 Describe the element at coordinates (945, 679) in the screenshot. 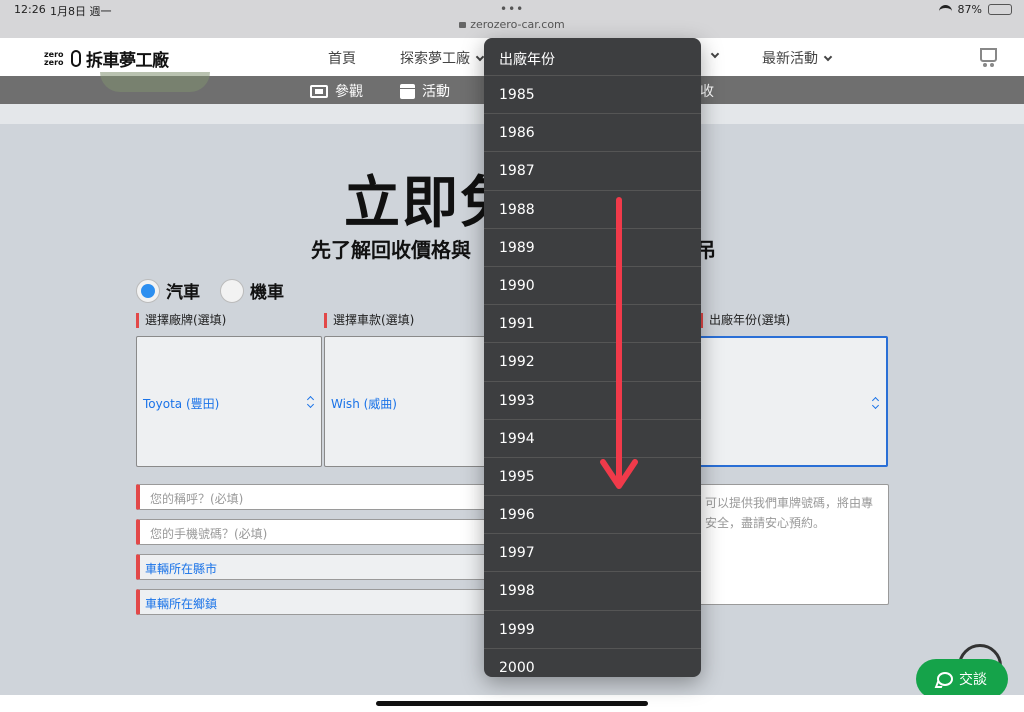

I see `chat-bubble-icon` at that location.